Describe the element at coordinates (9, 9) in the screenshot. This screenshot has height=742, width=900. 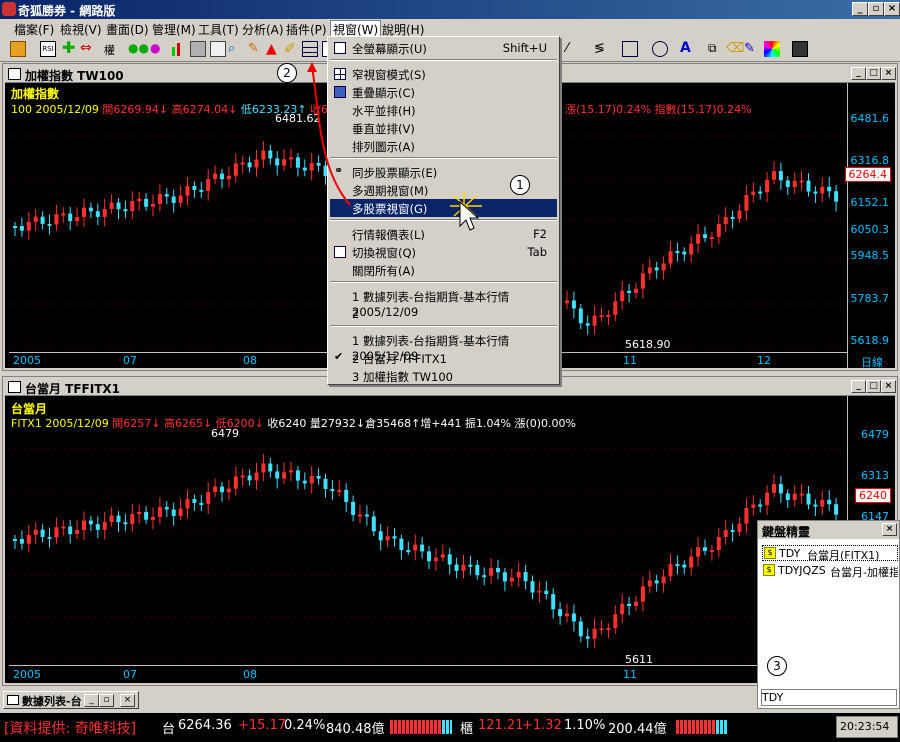
I see `app-icon` at that location.